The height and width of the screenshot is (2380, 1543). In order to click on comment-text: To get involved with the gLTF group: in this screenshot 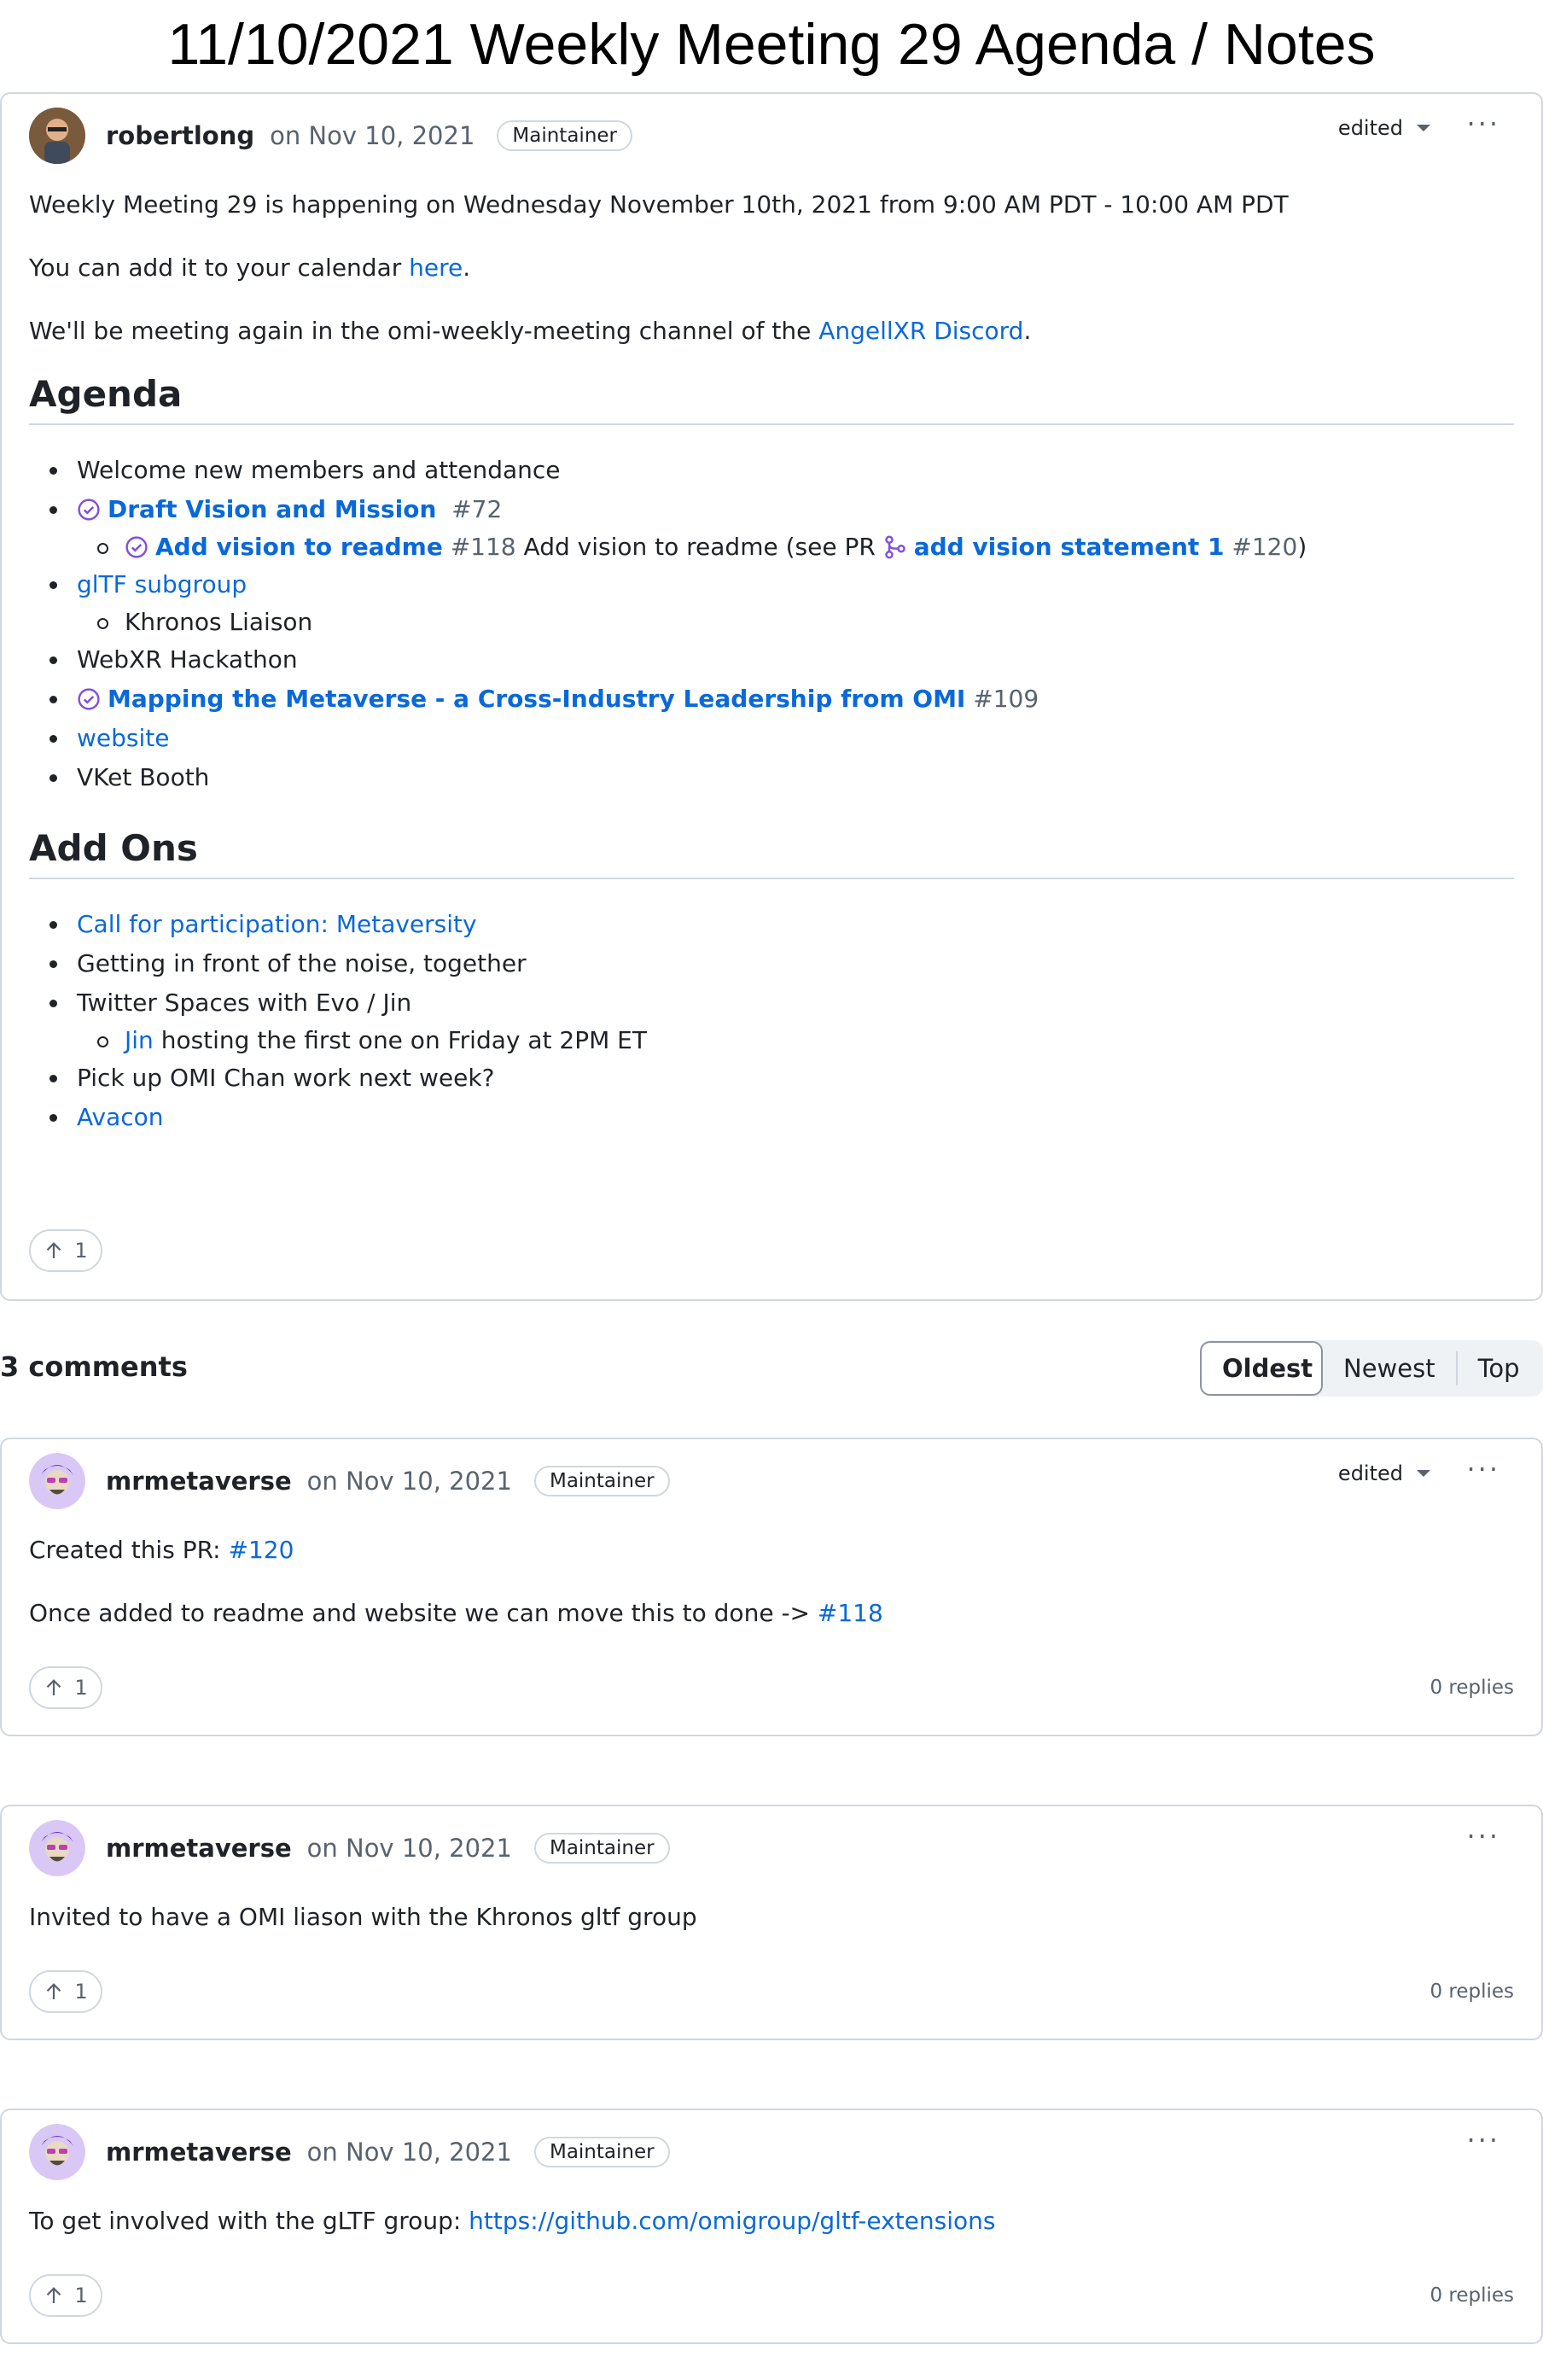, I will do `click(249, 2221)`.